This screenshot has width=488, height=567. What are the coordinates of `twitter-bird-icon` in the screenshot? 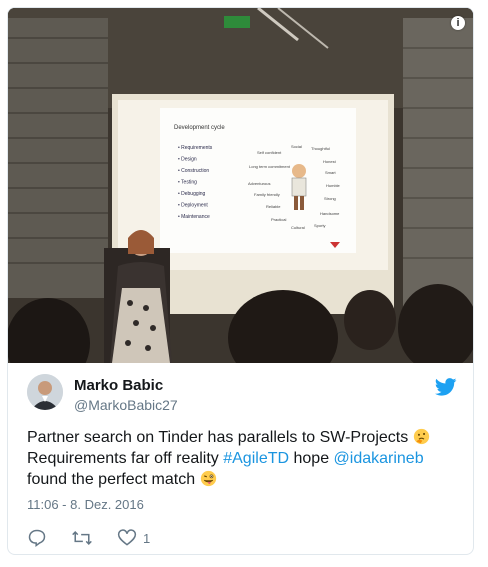 It's located at (446, 387).